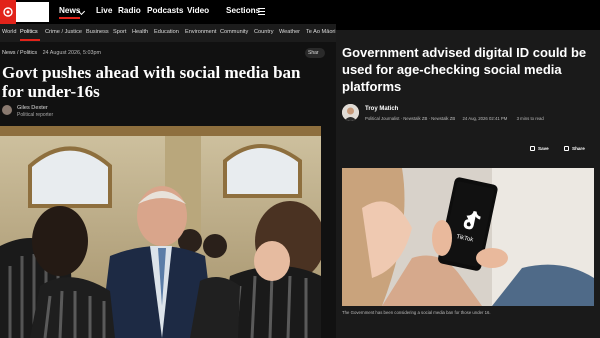 This screenshot has width=600, height=338. Describe the element at coordinates (32, 108) in the screenshot. I see `author-name: Giles Dexter` at that location.